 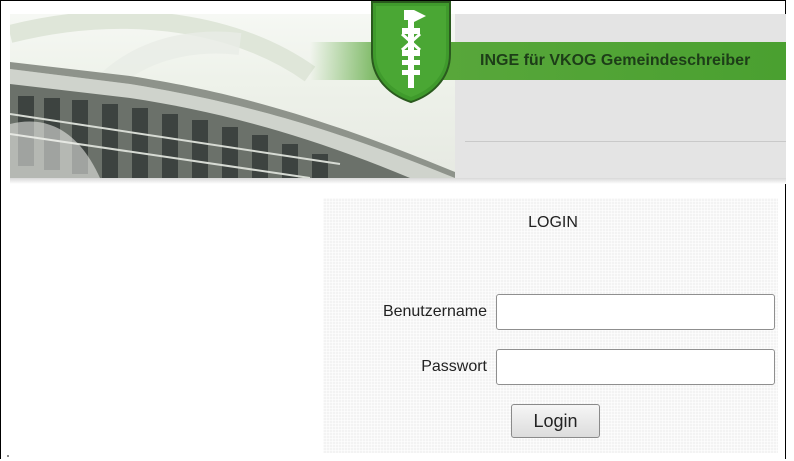 What do you see at coordinates (635, 367) in the screenshot?
I see `password-input` at bounding box center [635, 367].